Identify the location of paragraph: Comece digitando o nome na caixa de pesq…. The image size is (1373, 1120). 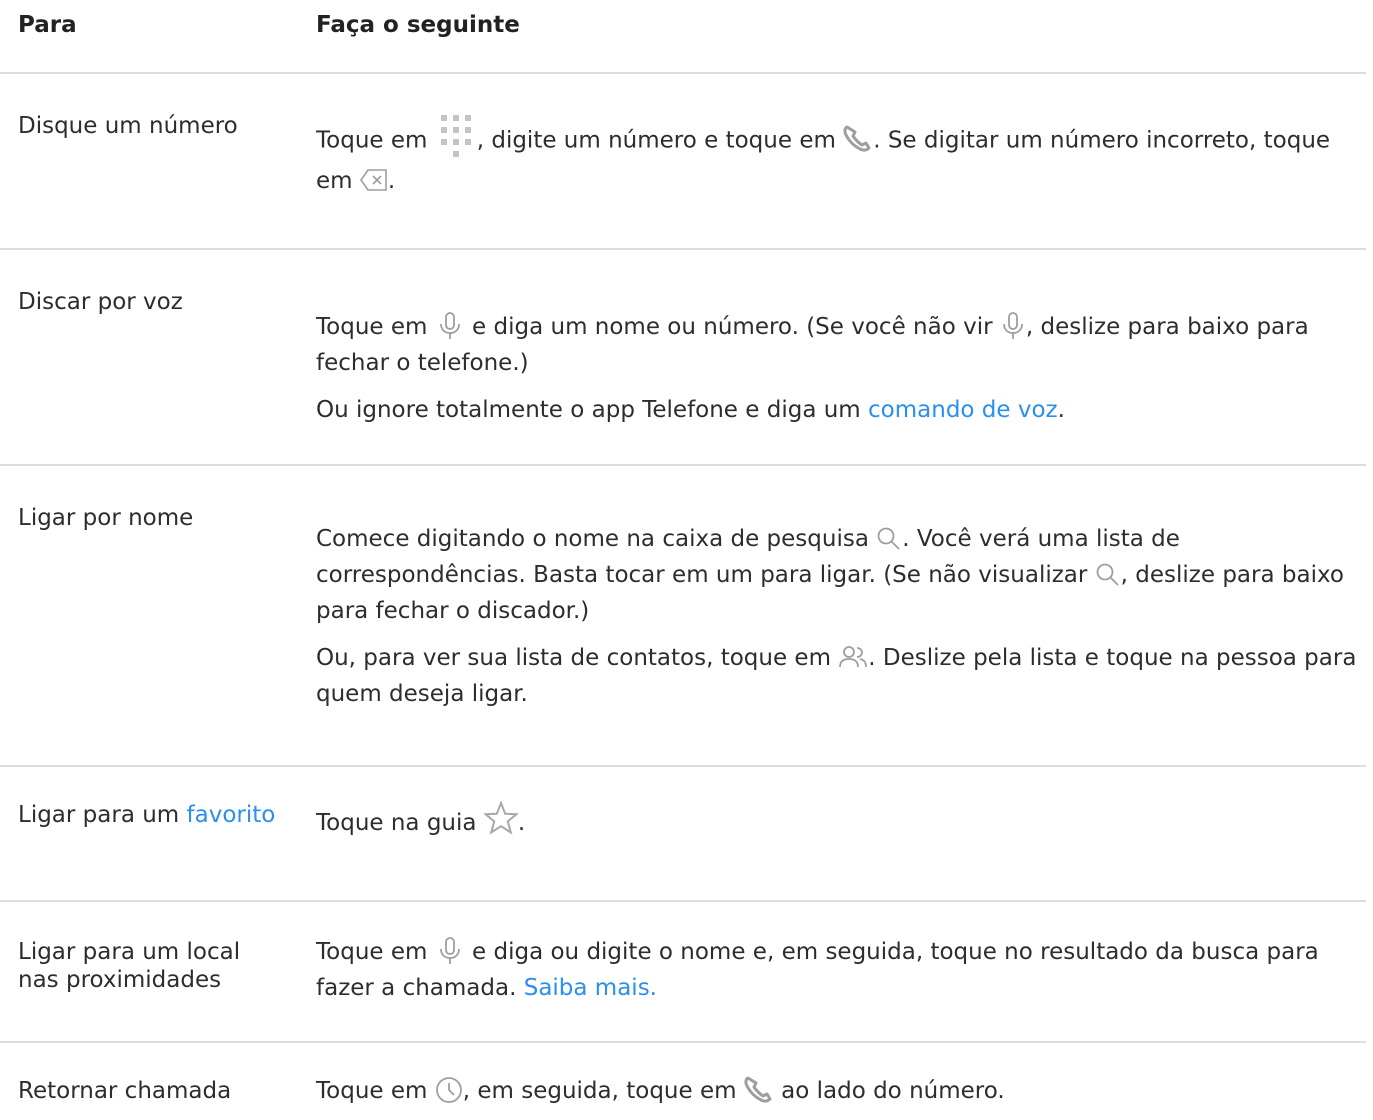
(841, 575).